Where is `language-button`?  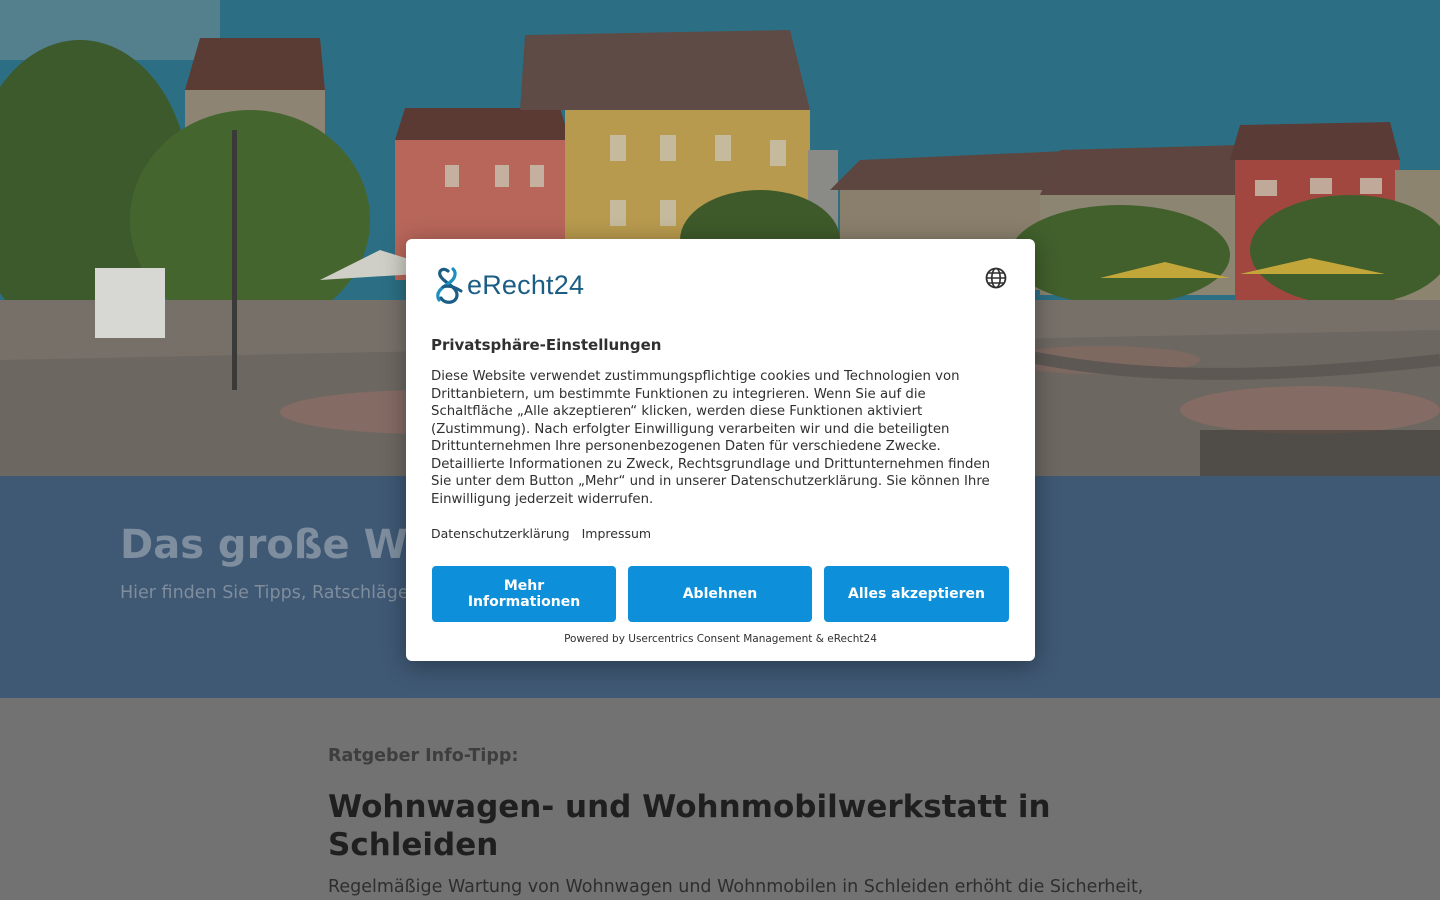
language-button is located at coordinates (996, 278).